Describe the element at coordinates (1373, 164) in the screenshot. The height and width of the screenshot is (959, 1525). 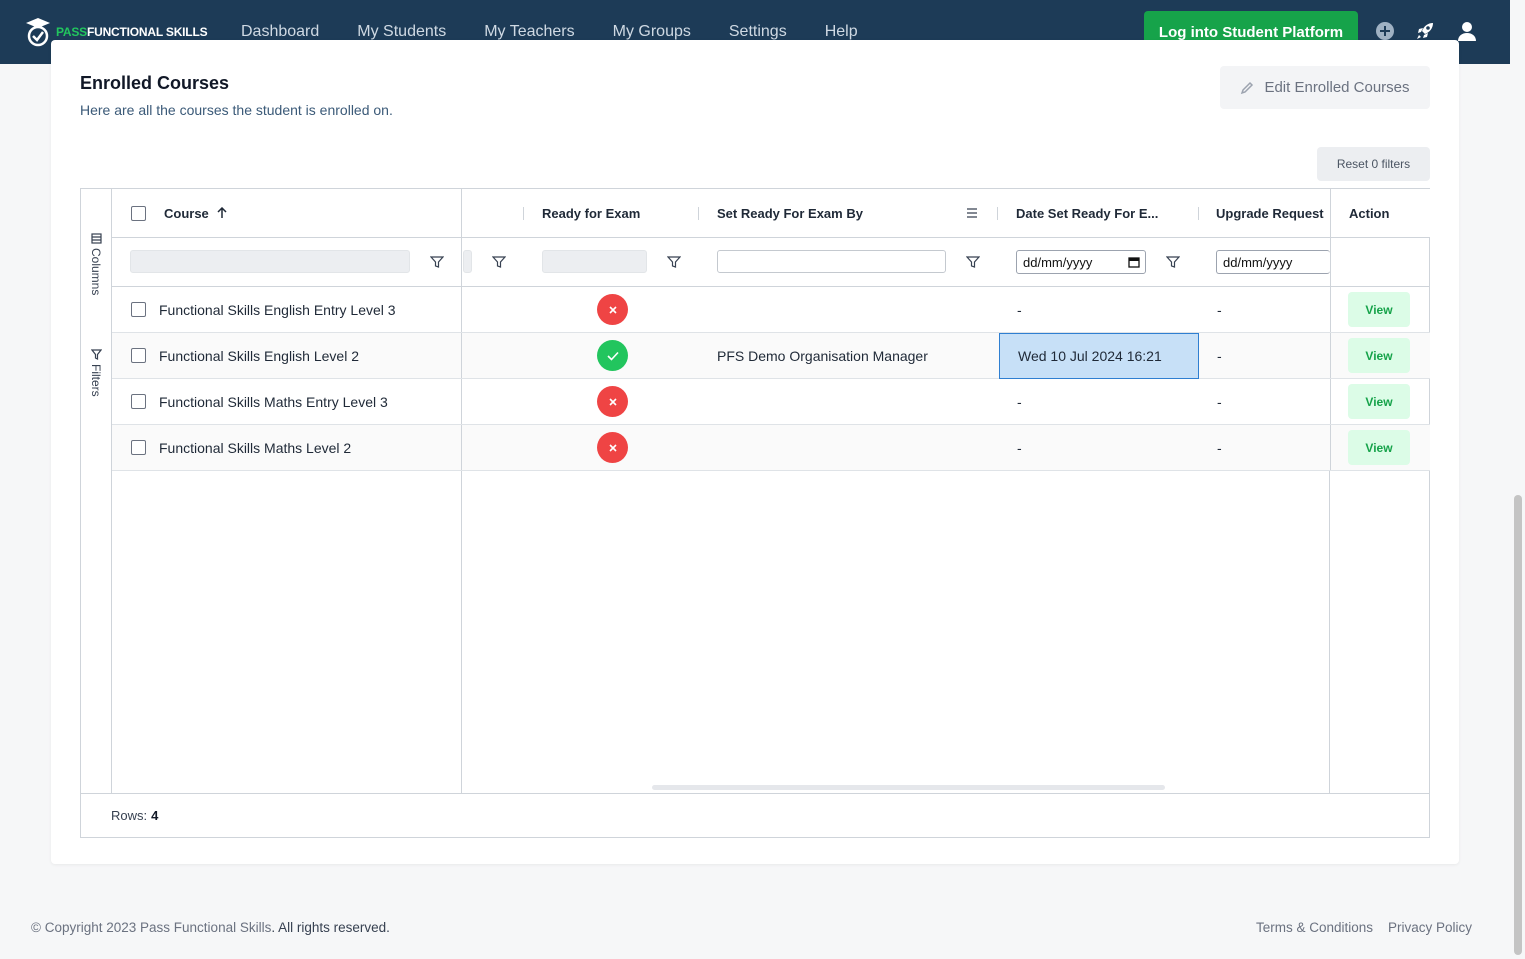
I see `reset-filters-button: Reset 0 filters` at that location.